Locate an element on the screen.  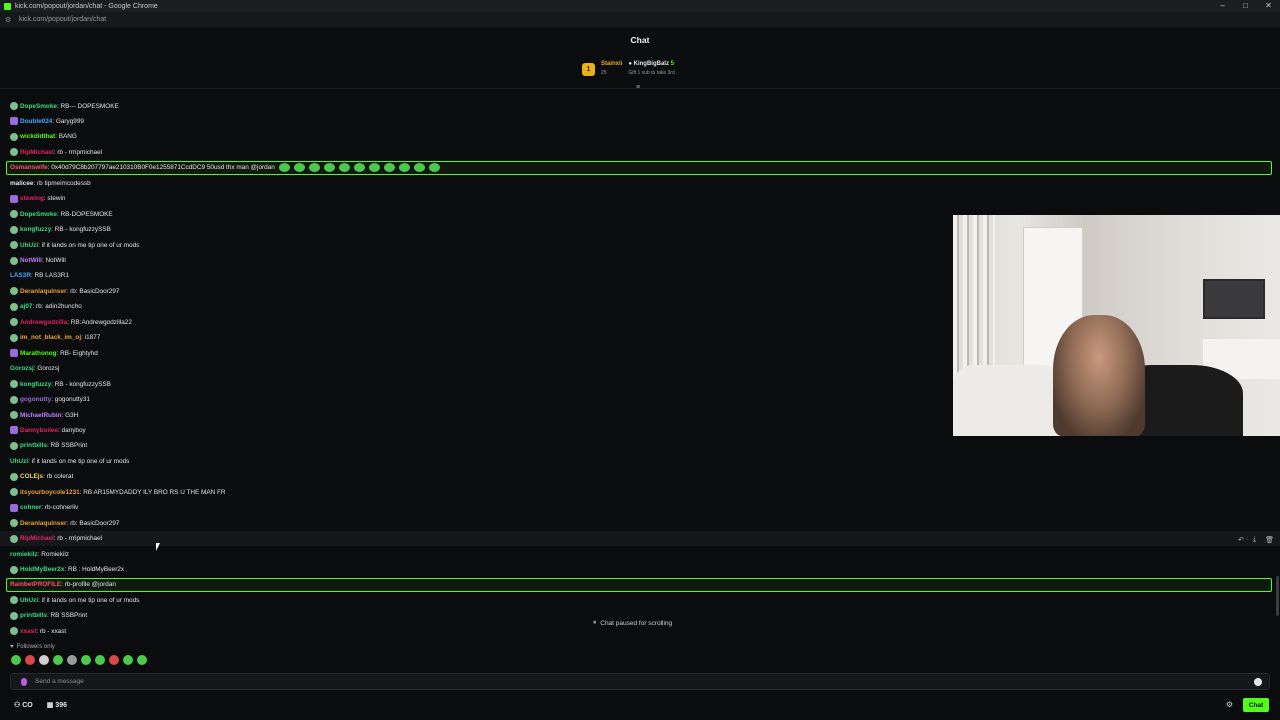
chat-paused-banner: ⏸ Chat paused for scrolling is located at coordinates (633, 623).